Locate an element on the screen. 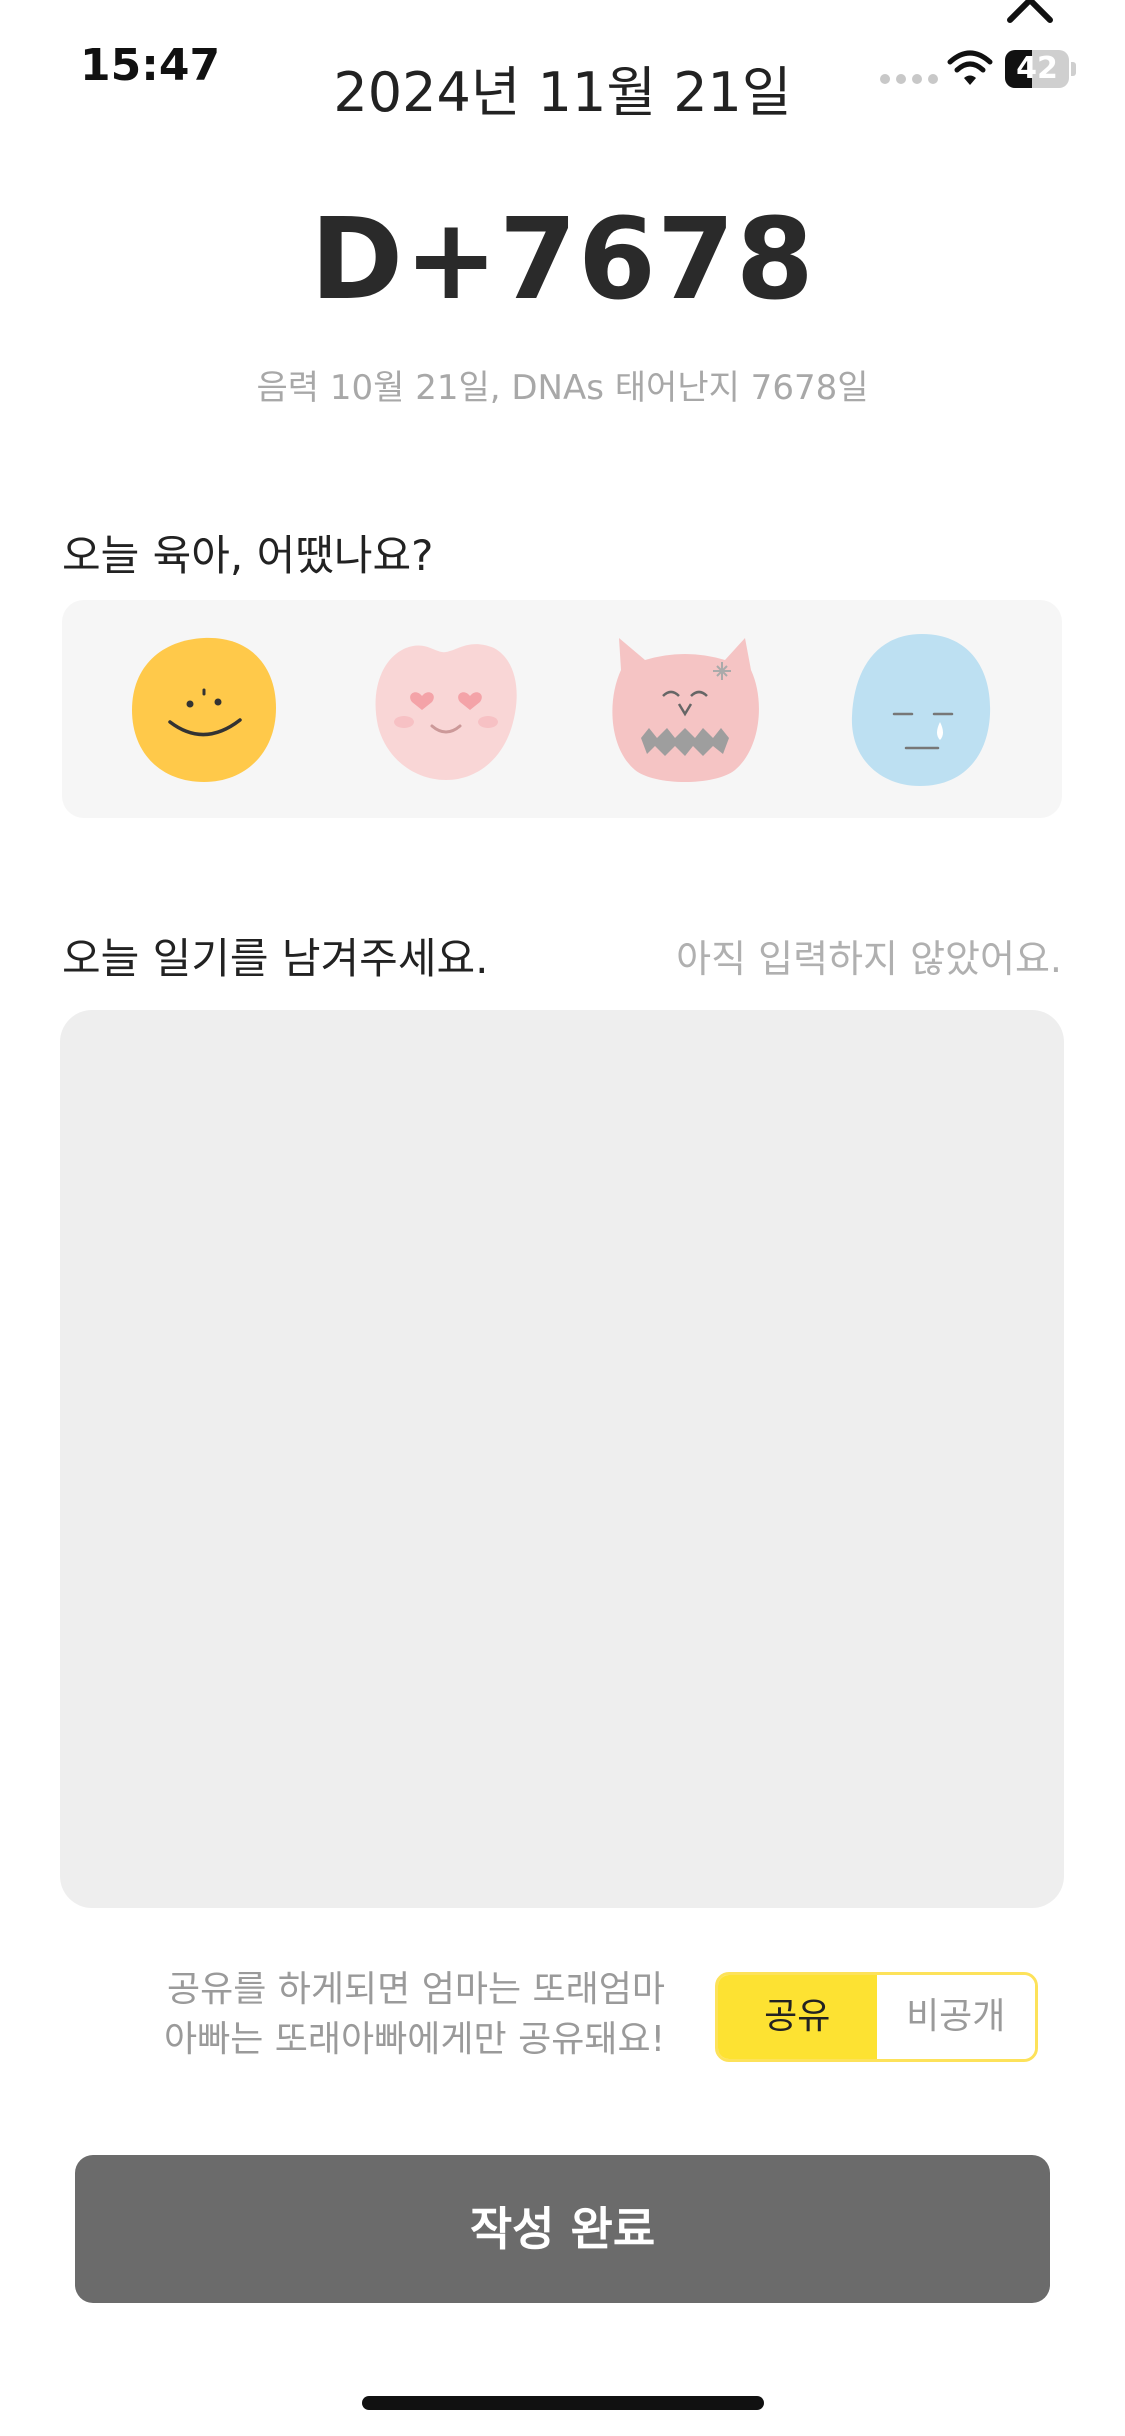  mood-option-love is located at coordinates (446, 710).